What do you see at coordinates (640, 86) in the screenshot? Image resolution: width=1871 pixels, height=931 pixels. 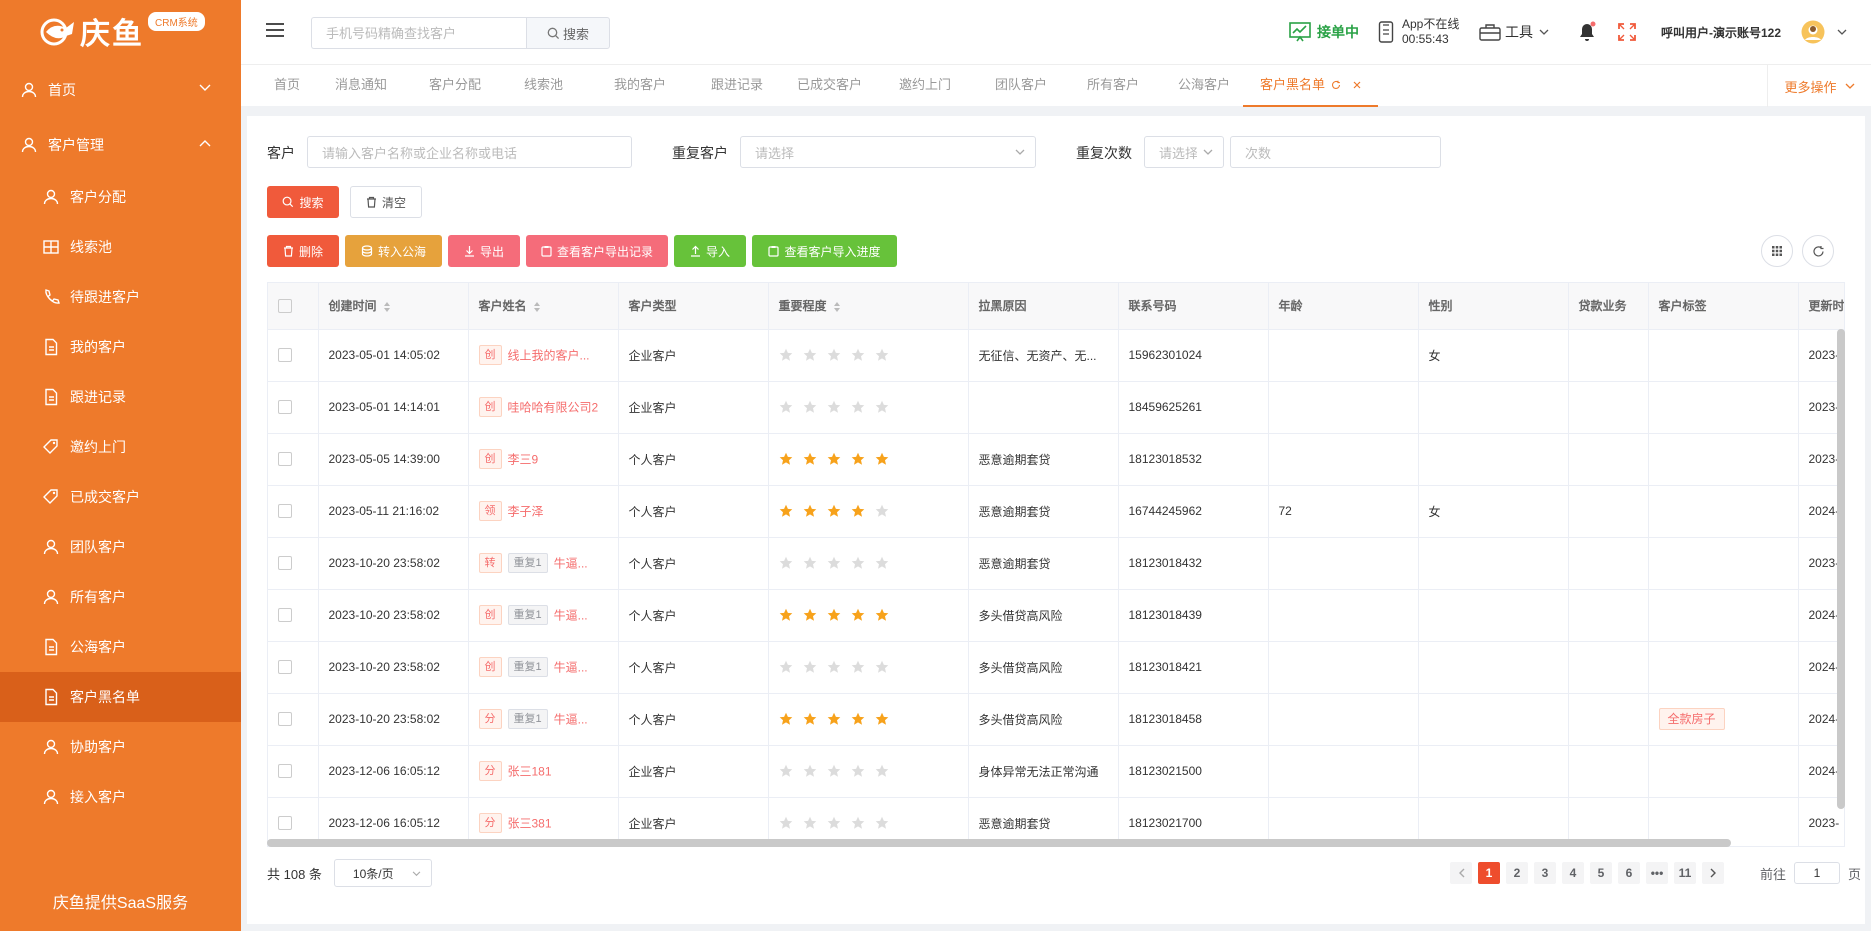 I see `tab-4: 我的客户` at bounding box center [640, 86].